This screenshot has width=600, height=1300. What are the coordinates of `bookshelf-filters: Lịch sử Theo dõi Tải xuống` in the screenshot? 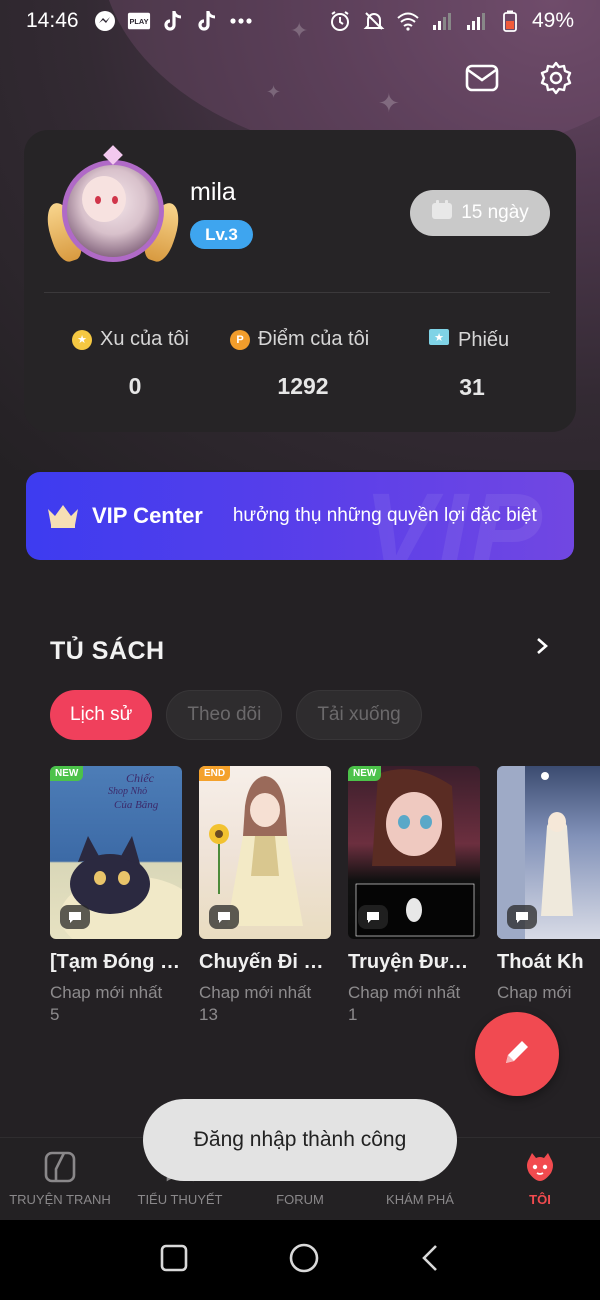 It's located at (236, 715).